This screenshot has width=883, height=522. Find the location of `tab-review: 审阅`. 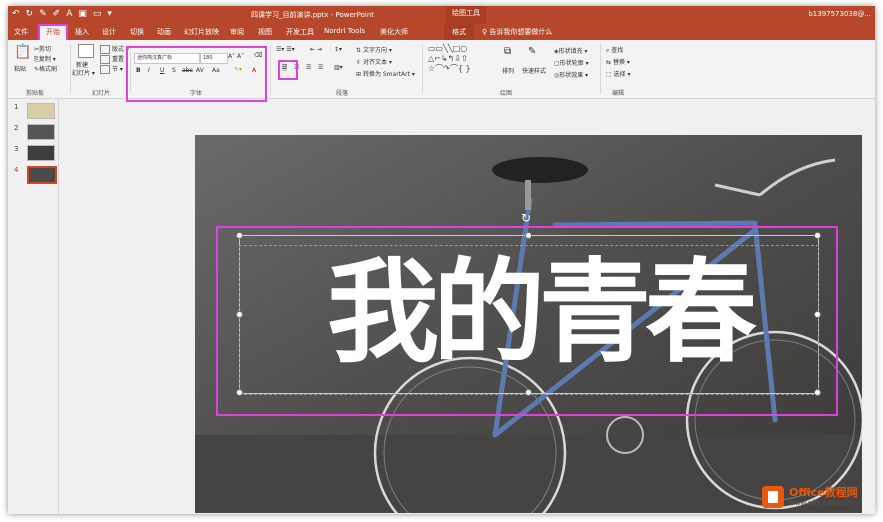

tab-review: 审阅 is located at coordinates (237, 32).